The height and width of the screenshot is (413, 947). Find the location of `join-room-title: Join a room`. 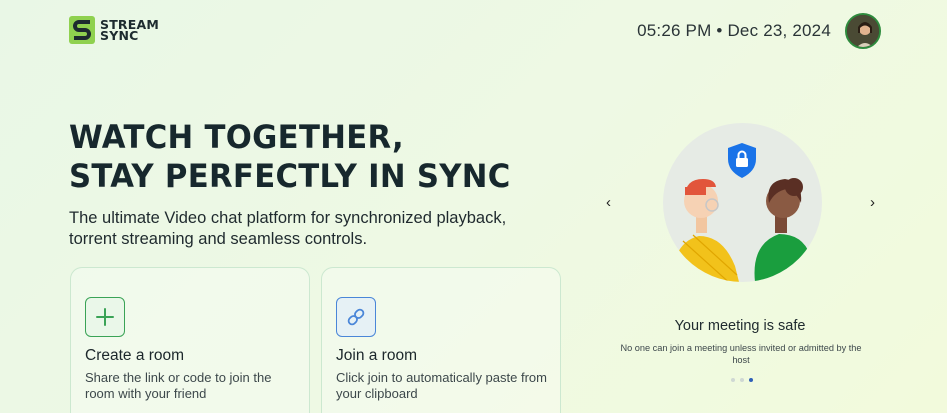

join-room-title: Join a room is located at coordinates (376, 355).